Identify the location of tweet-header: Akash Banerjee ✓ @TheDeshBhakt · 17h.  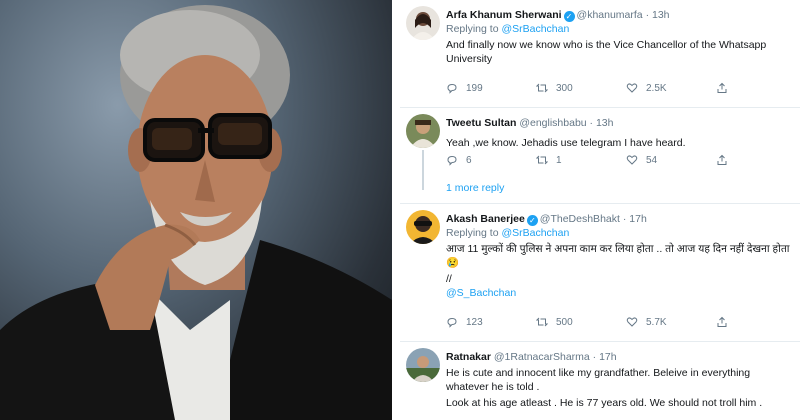
(620, 219).